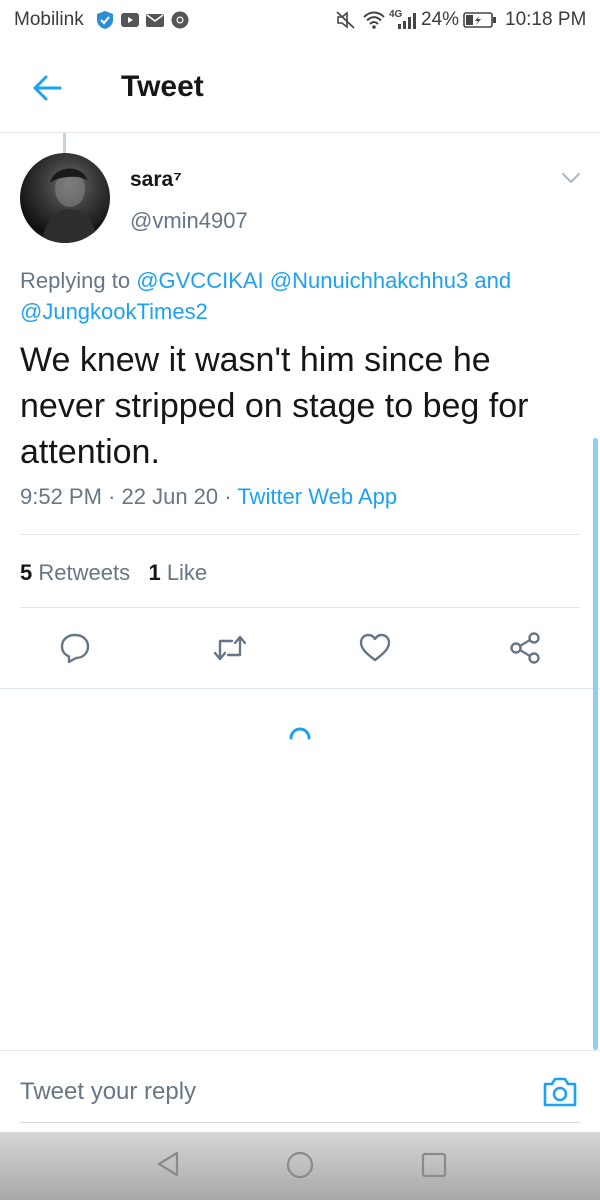 The image size is (600, 1200). What do you see at coordinates (26, 572) in the screenshot?
I see `retweets-count: 5` at bounding box center [26, 572].